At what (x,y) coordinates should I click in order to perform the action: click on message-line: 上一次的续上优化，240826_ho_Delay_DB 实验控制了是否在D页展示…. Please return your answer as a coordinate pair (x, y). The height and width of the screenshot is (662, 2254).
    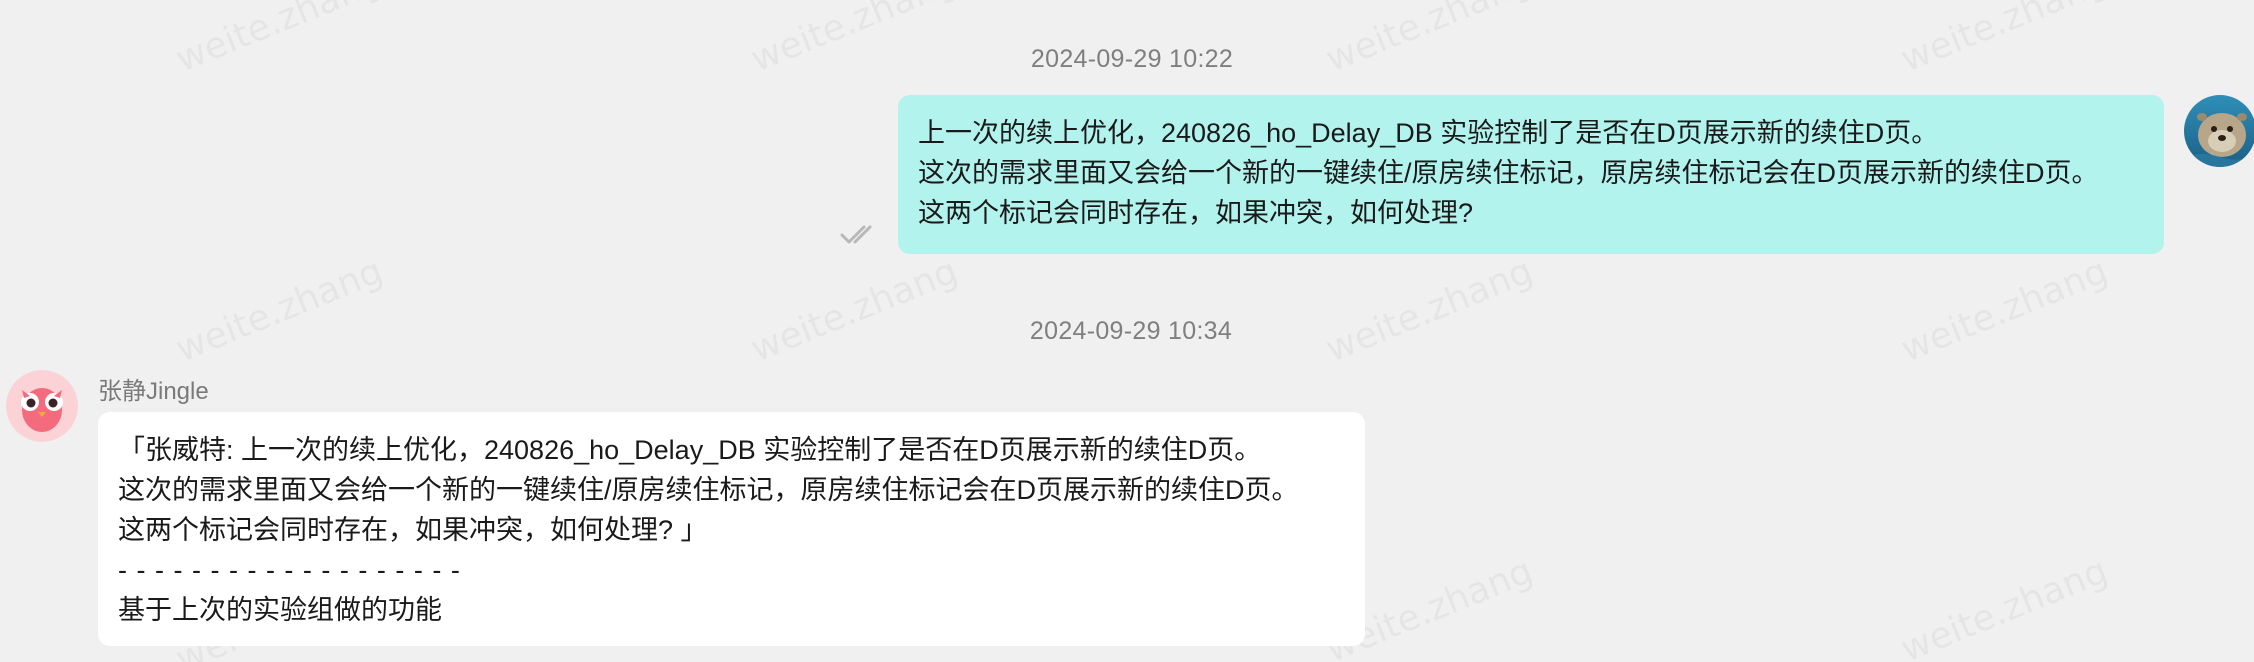
    Looking at the image, I should click on (1428, 133).